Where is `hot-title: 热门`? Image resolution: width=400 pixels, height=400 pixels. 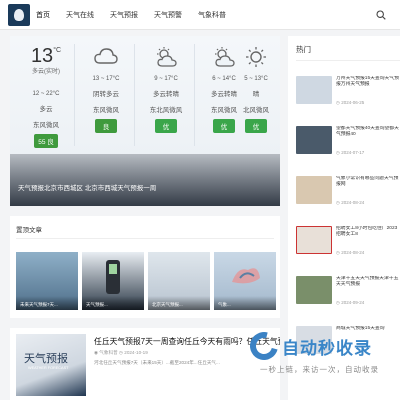 hot-title: 热门 is located at coordinates (303, 49).